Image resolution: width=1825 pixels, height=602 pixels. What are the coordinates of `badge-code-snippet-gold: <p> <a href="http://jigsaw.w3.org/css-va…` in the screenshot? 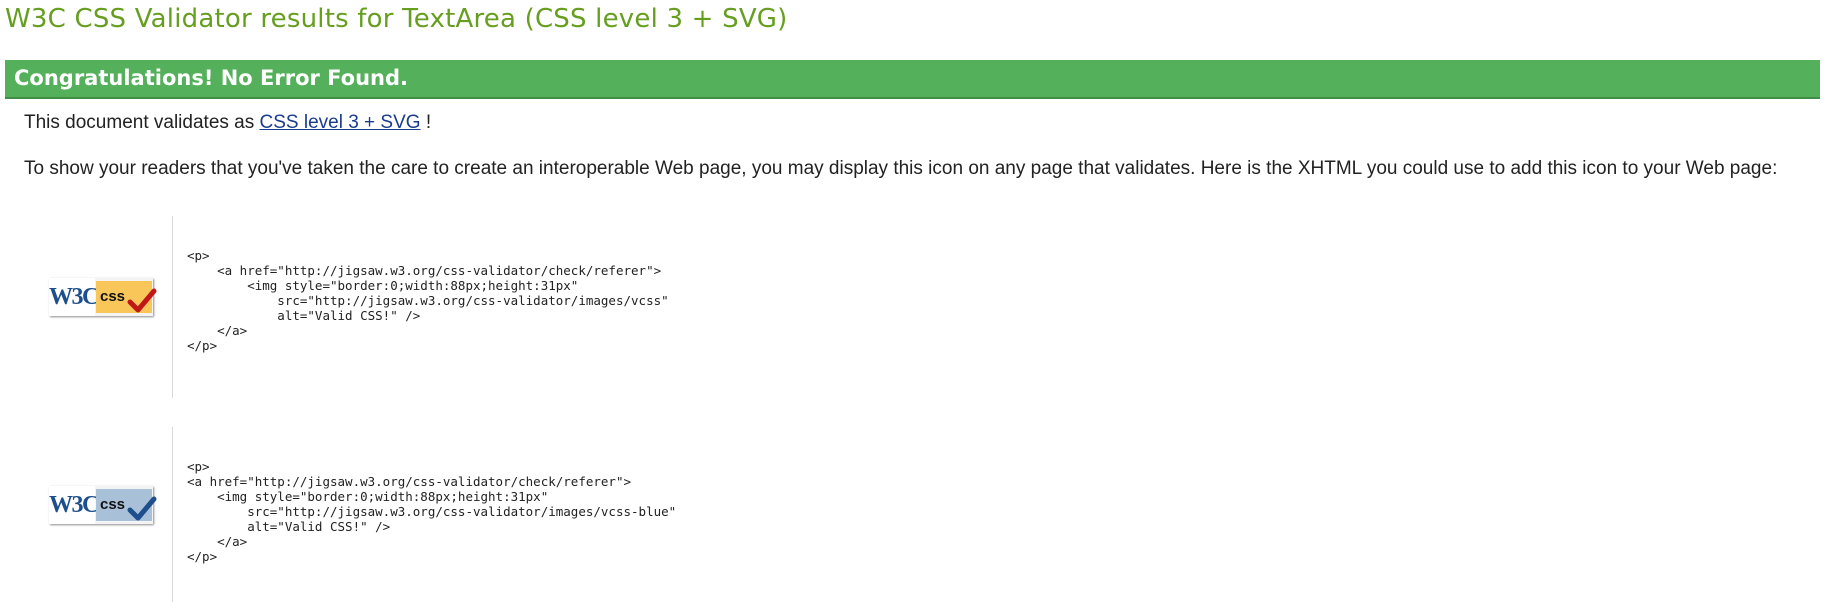 It's located at (420, 307).